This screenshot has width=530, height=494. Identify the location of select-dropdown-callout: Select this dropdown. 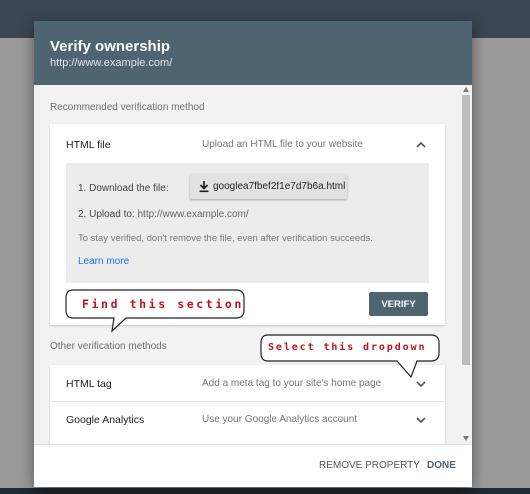
(350, 356).